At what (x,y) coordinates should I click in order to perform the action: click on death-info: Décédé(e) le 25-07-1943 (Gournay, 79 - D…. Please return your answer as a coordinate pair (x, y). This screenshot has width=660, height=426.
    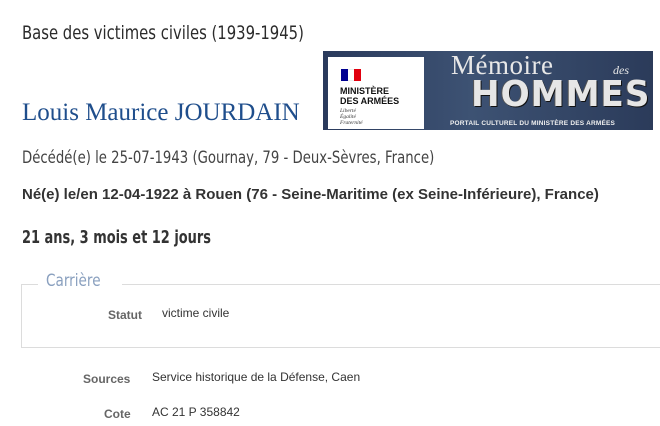
    Looking at the image, I should click on (228, 158).